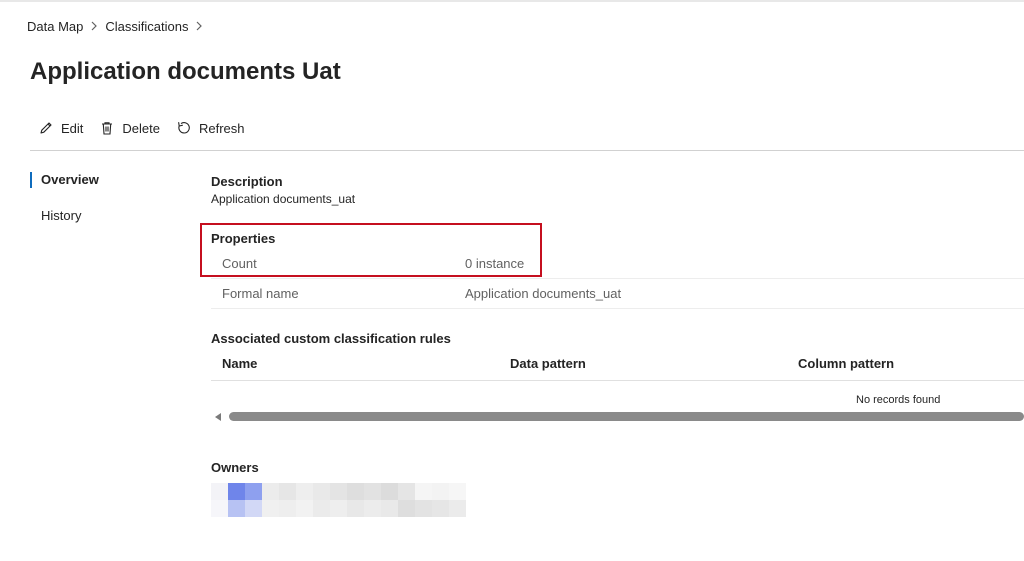  Describe the element at coordinates (218, 417) in the screenshot. I see `scroll-left-arrow-icon` at that location.